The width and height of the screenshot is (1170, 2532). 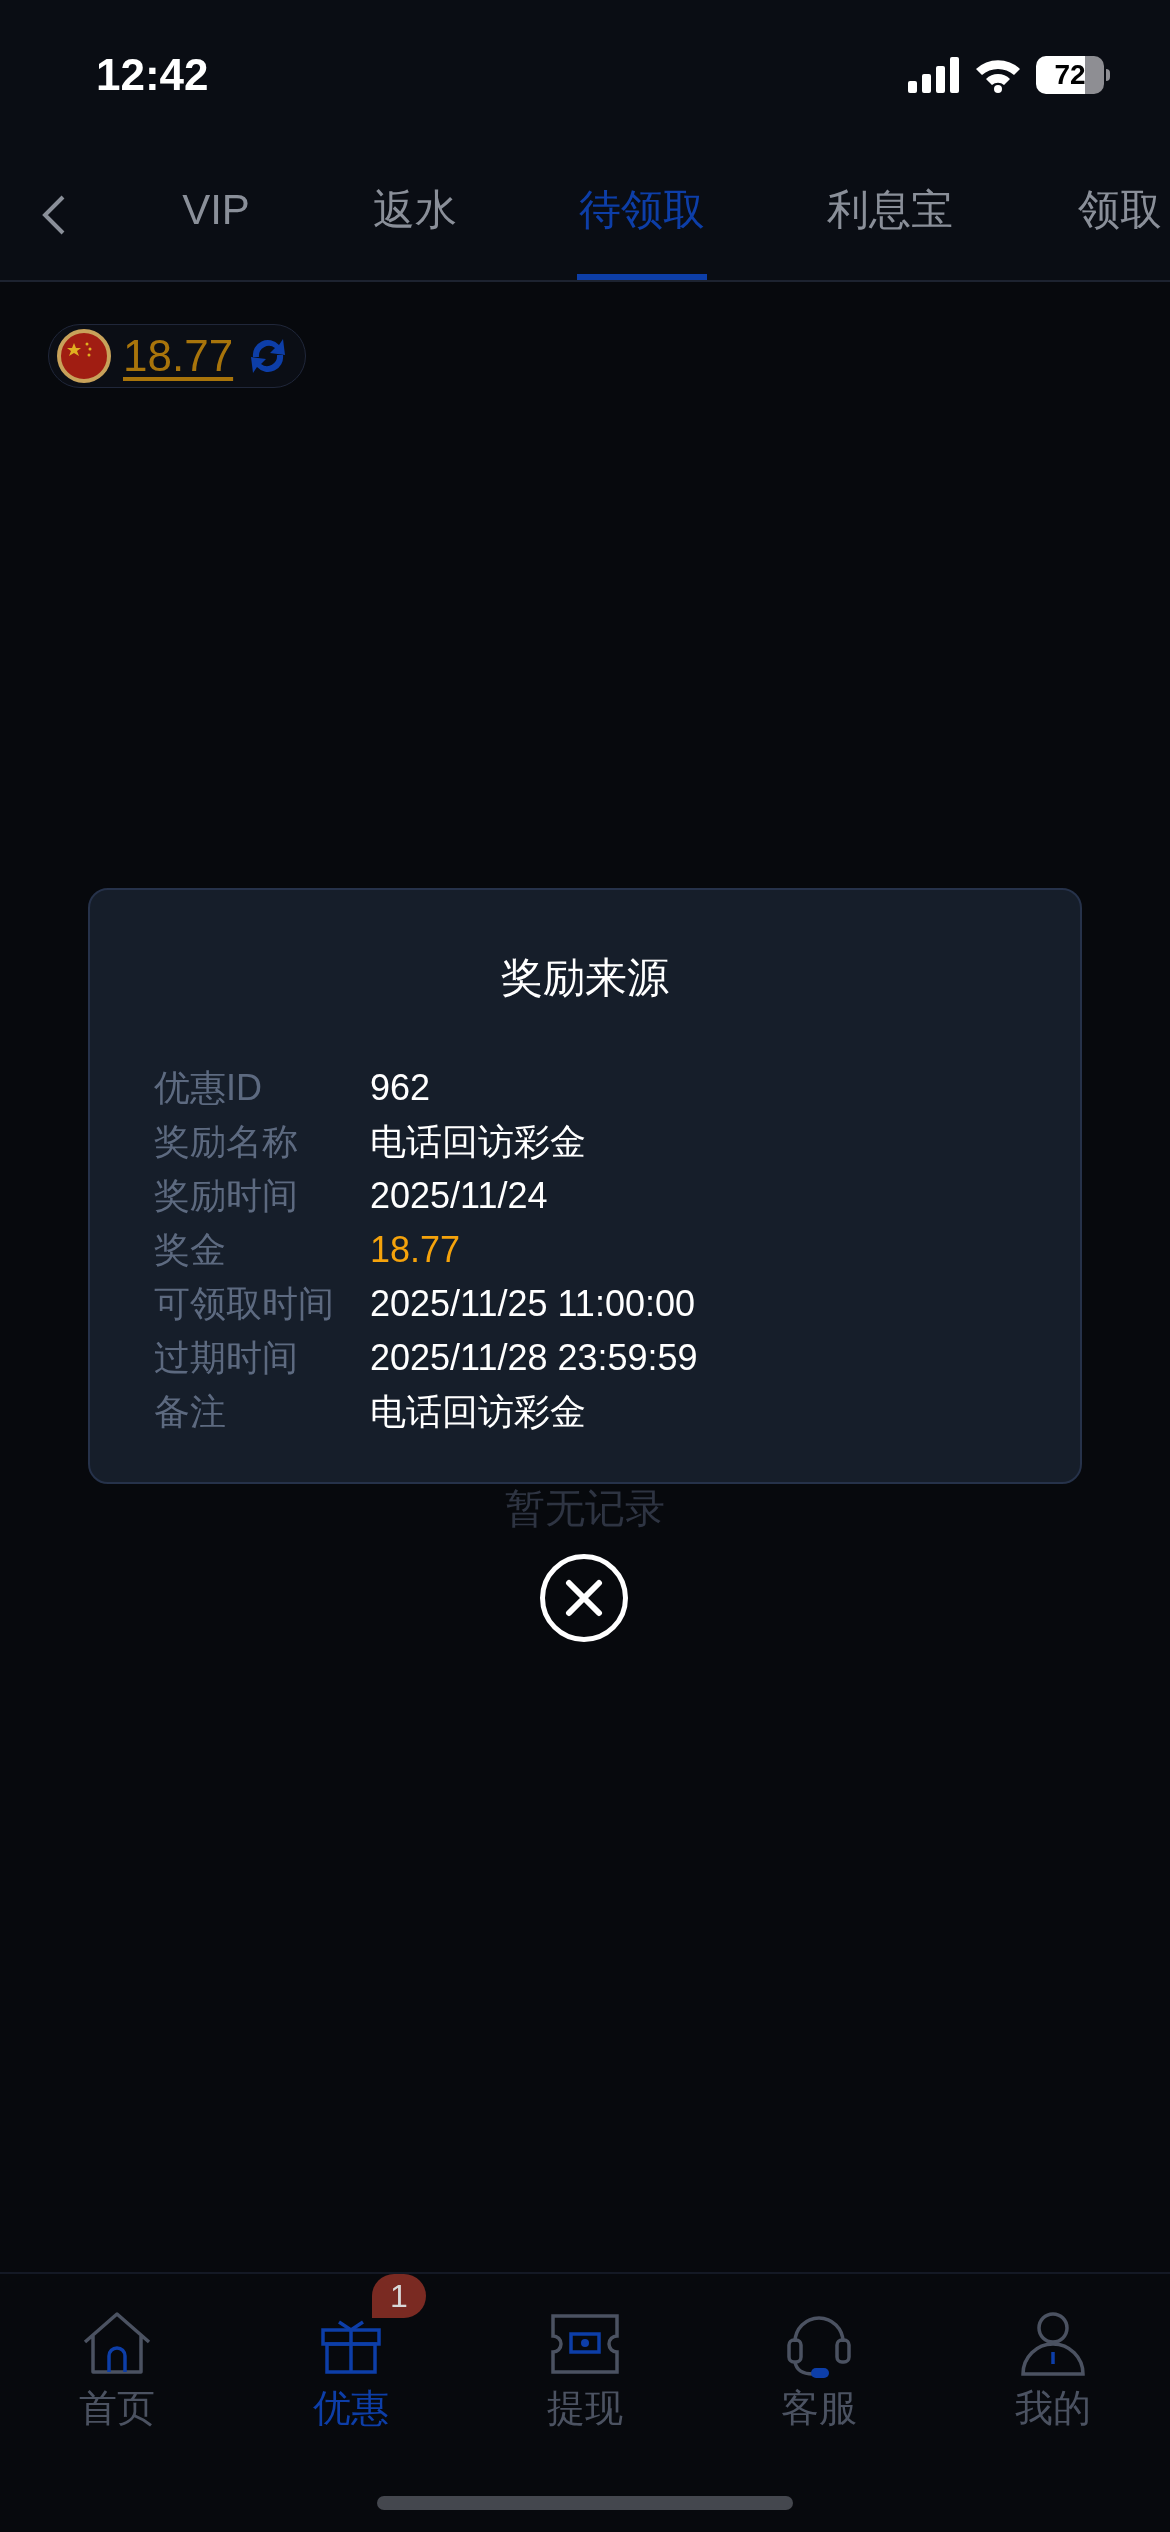 What do you see at coordinates (585, 2370) in the screenshot?
I see `nav-tab: 提现` at bounding box center [585, 2370].